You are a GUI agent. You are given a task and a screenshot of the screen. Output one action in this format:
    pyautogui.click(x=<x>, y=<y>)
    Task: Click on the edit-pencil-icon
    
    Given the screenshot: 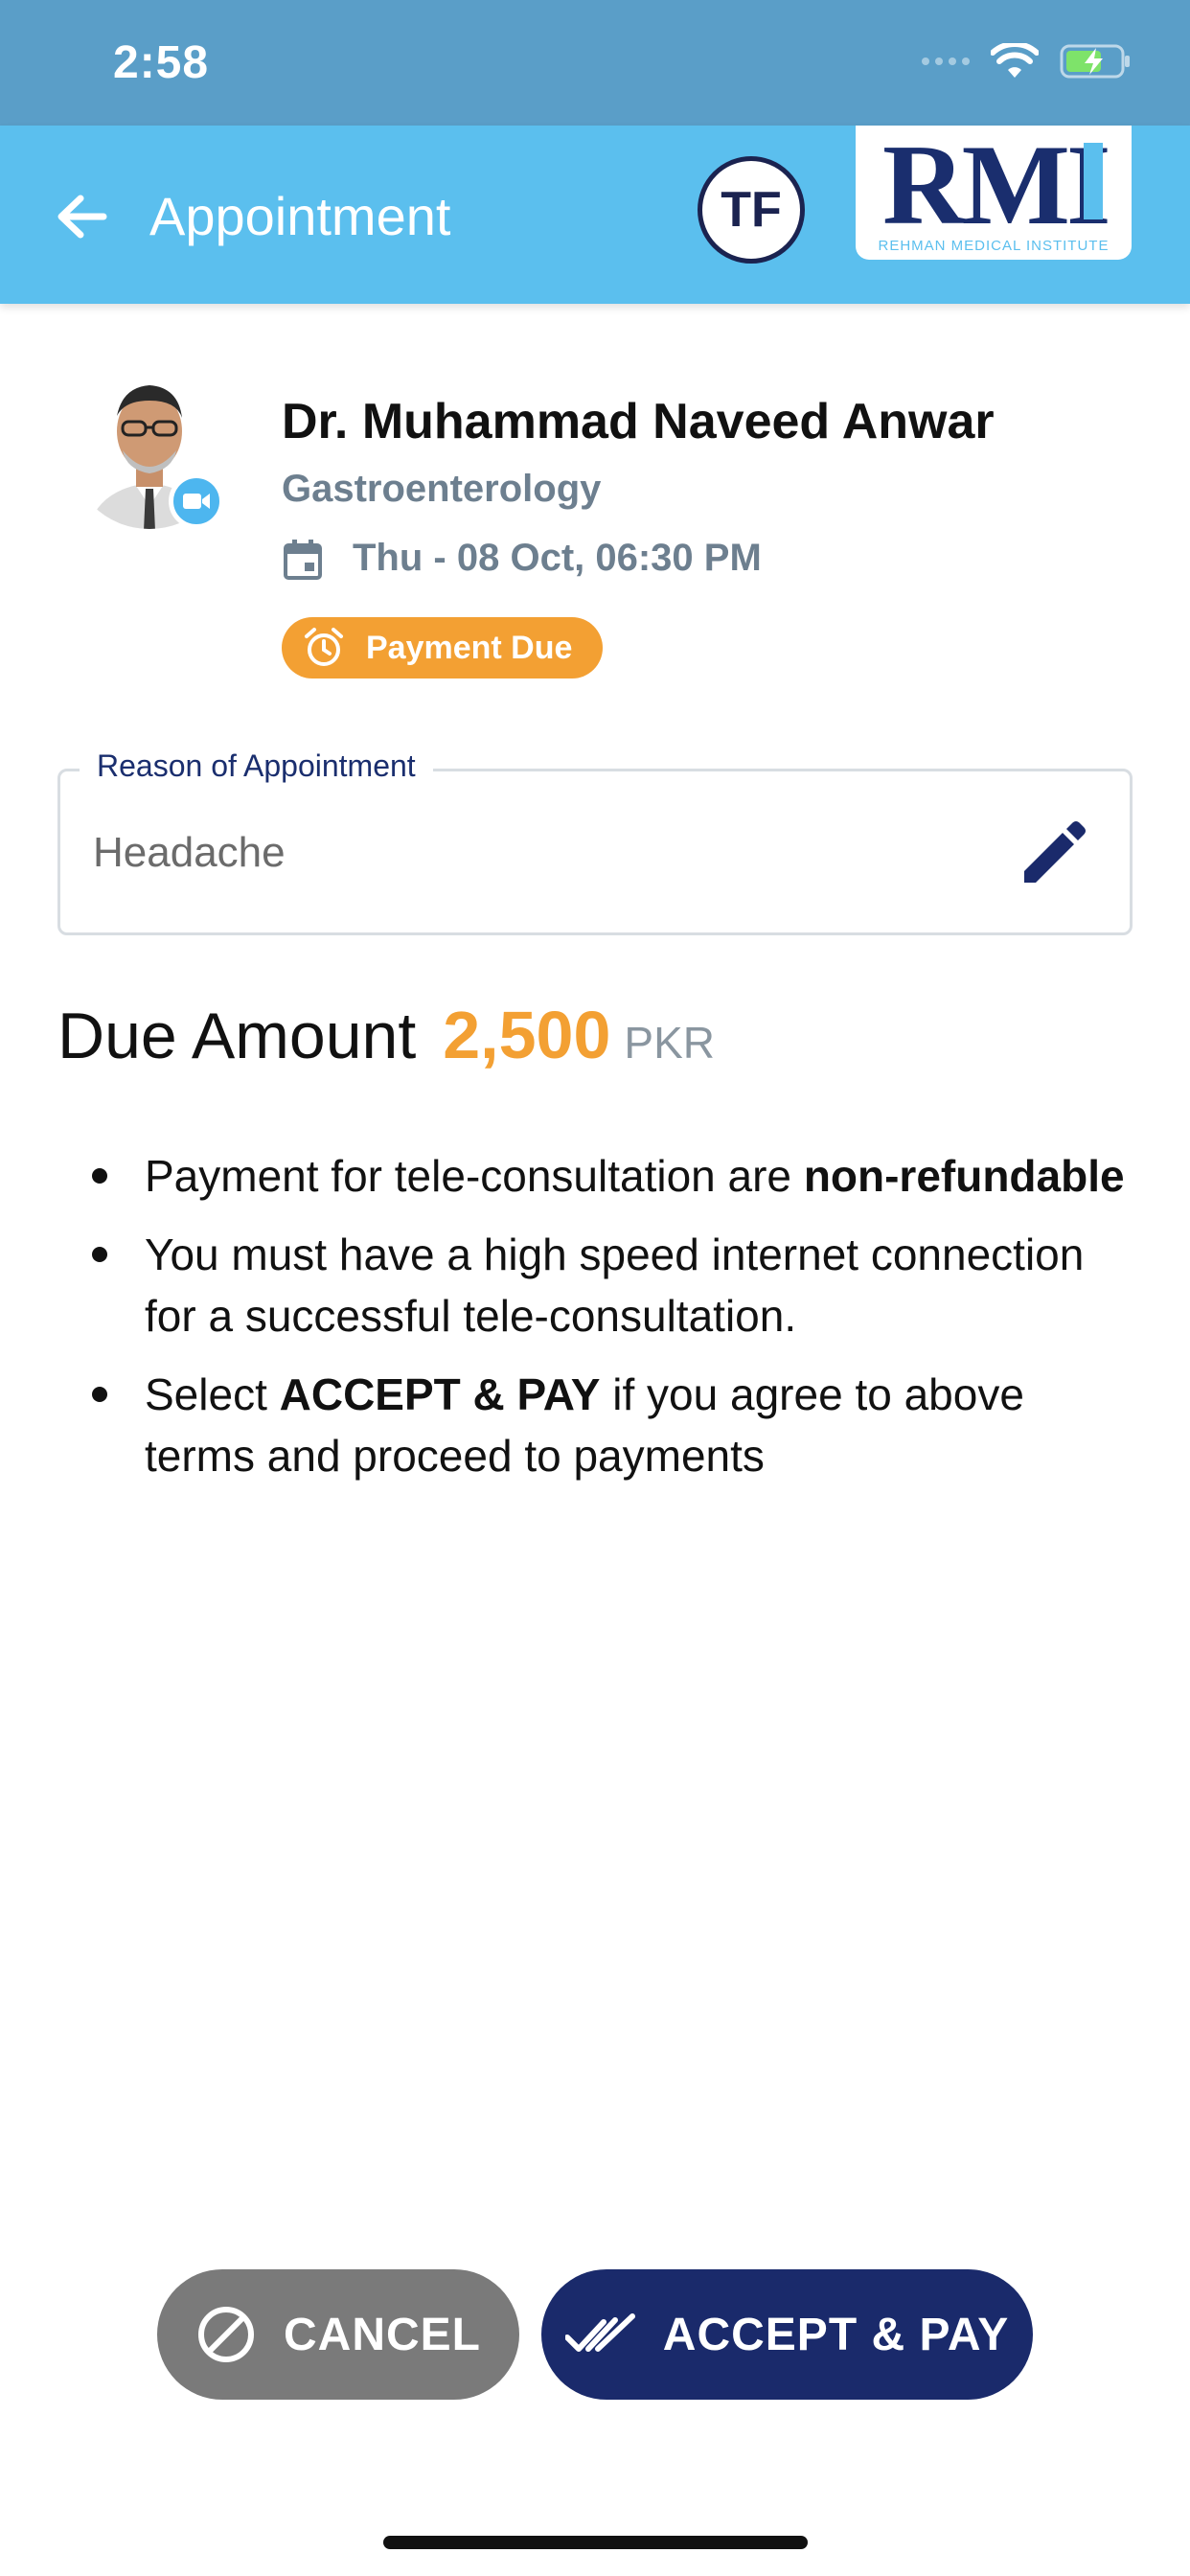 What is the action you would take?
    pyautogui.click(x=1053, y=853)
    